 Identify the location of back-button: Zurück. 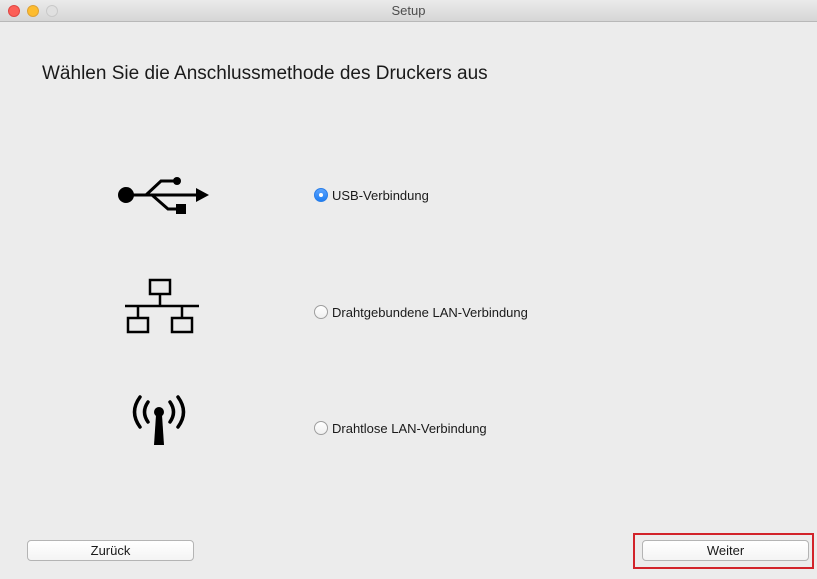
(110, 550).